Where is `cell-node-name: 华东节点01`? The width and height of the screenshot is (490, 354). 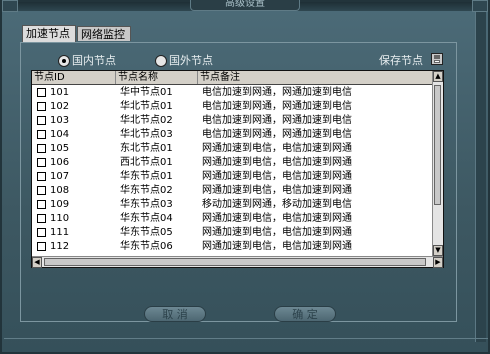
cell-node-name: 华东节点01 is located at coordinates (146, 176).